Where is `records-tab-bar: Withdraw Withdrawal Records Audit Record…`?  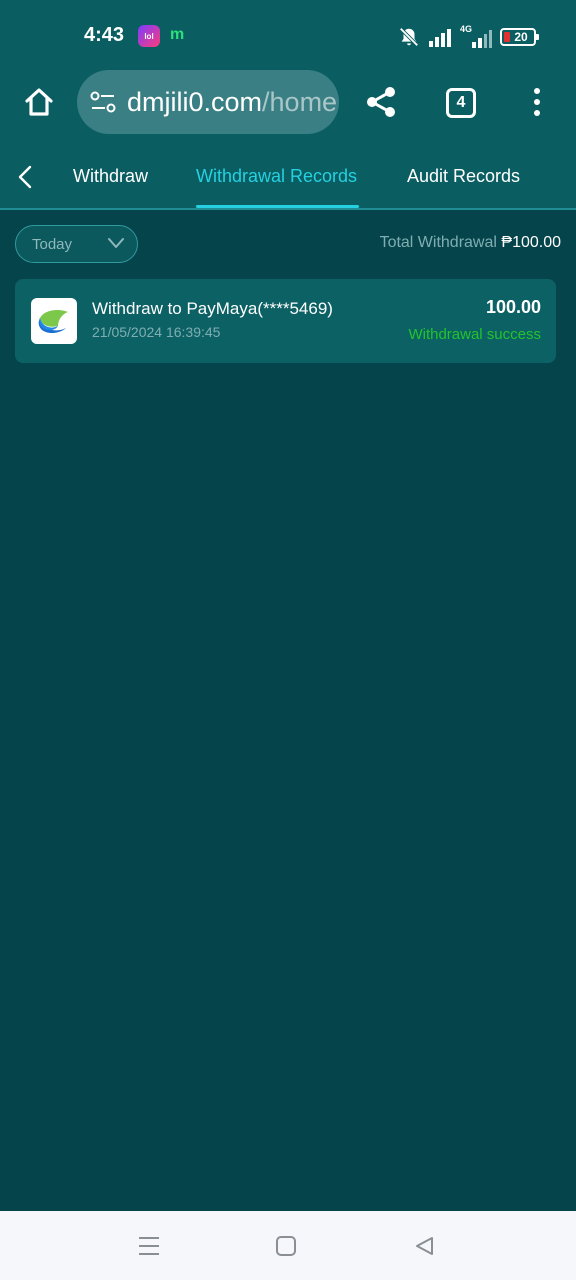
records-tab-bar: Withdraw Withdrawal Records Audit Record… is located at coordinates (288, 178).